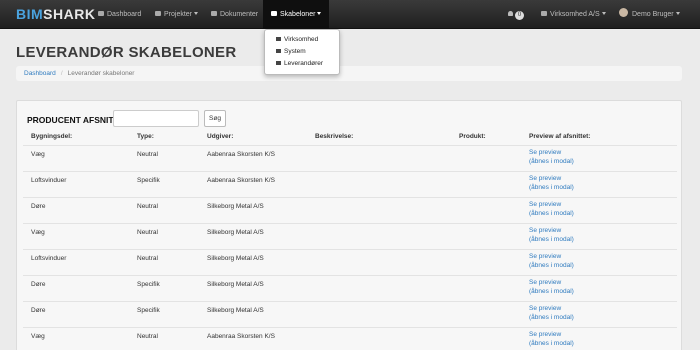 This screenshot has width=700, height=350. Describe the element at coordinates (623, 12) in the screenshot. I see `avatar` at that location.